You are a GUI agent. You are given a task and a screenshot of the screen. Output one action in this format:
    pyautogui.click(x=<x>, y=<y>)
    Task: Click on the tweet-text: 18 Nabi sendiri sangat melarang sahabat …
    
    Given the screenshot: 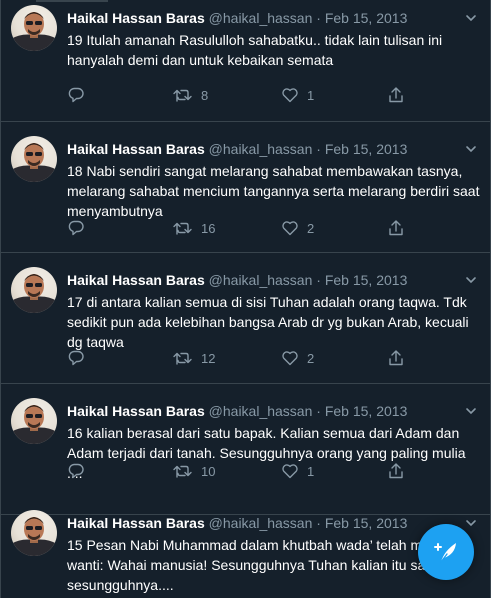 What is the action you would take?
    pyautogui.click(x=273, y=191)
    